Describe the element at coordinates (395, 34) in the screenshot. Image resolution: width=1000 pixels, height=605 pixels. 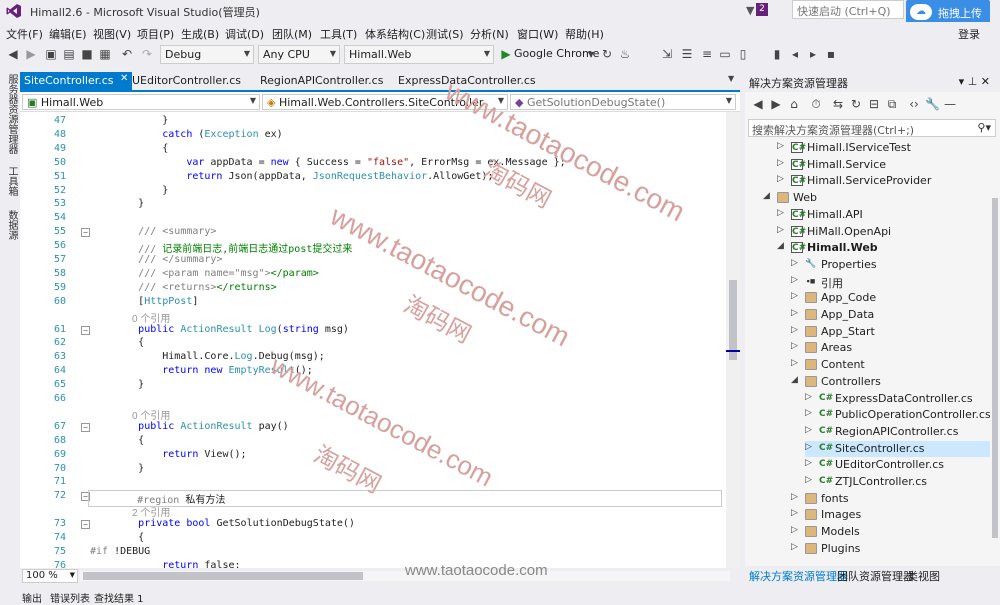
I see `menu-item: 体系结构(C)` at that location.